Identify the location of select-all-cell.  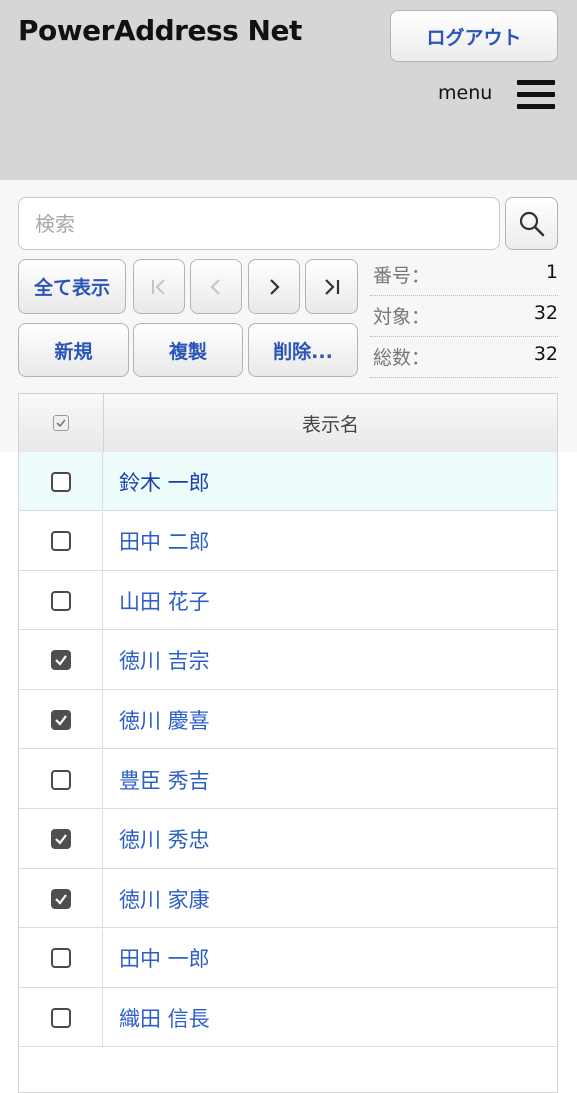
(61, 423).